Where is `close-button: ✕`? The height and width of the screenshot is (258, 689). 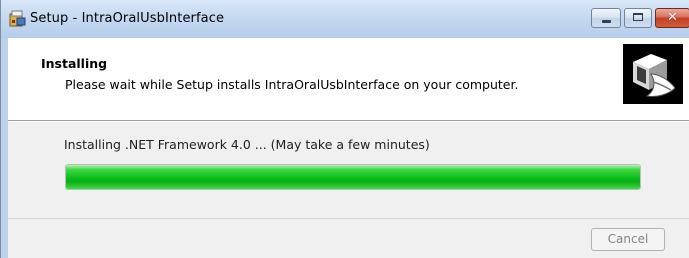 close-button: ✕ is located at coordinates (672, 18).